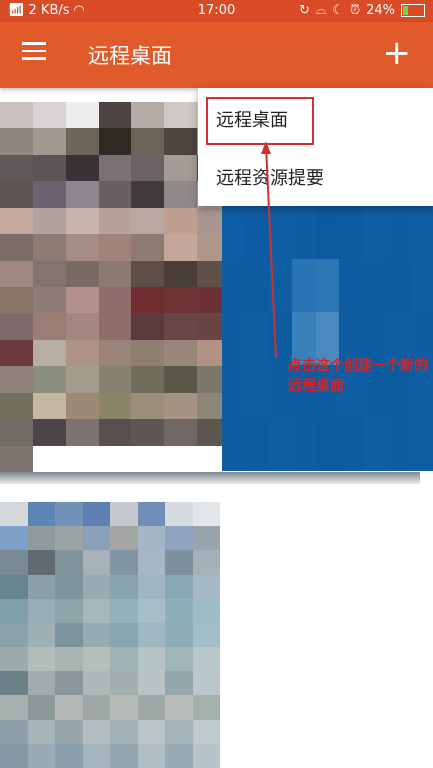  I want to click on hamburger-menu-icon, so click(34, 52).